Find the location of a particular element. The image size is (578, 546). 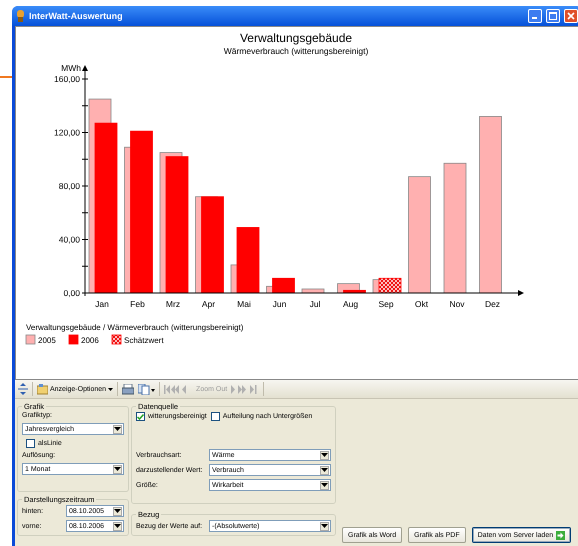

month-label: Nov is located at coordinates (457, 304).